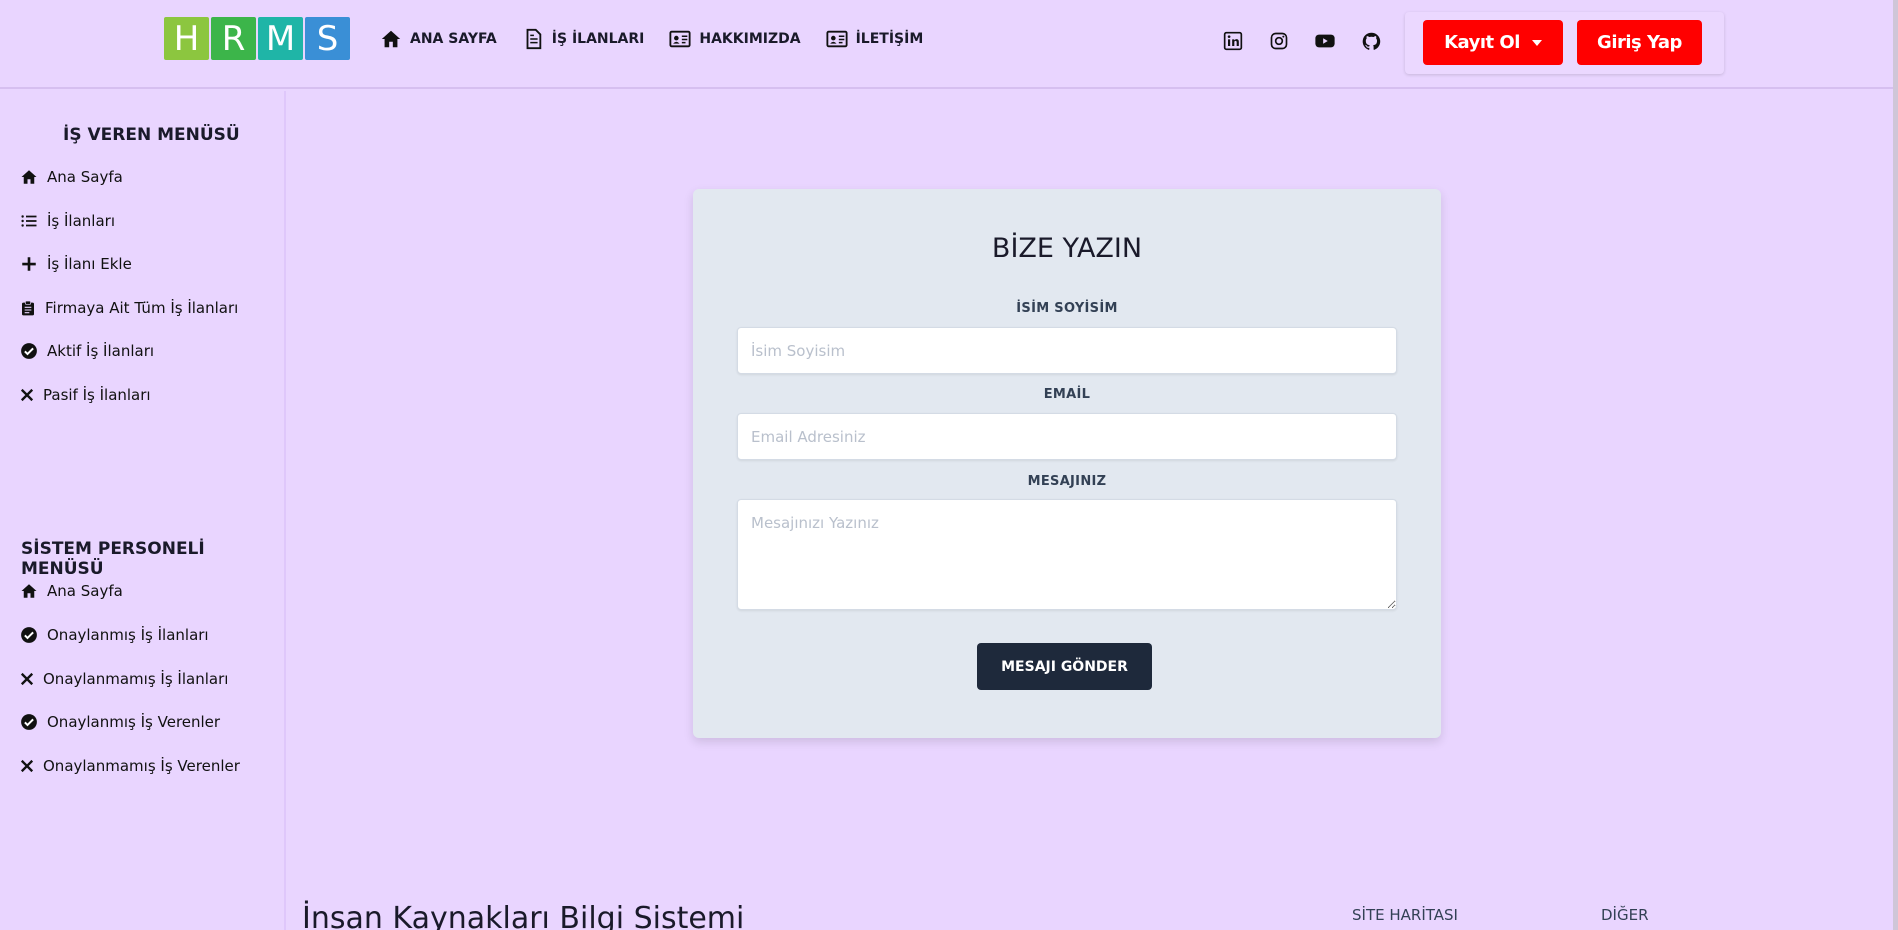 This screenshot has height=930, width=1898. I want to click on employer-menu-firma-ilanlari: Firmaya Ait Tüm İş İlanları, so click(129, 308).